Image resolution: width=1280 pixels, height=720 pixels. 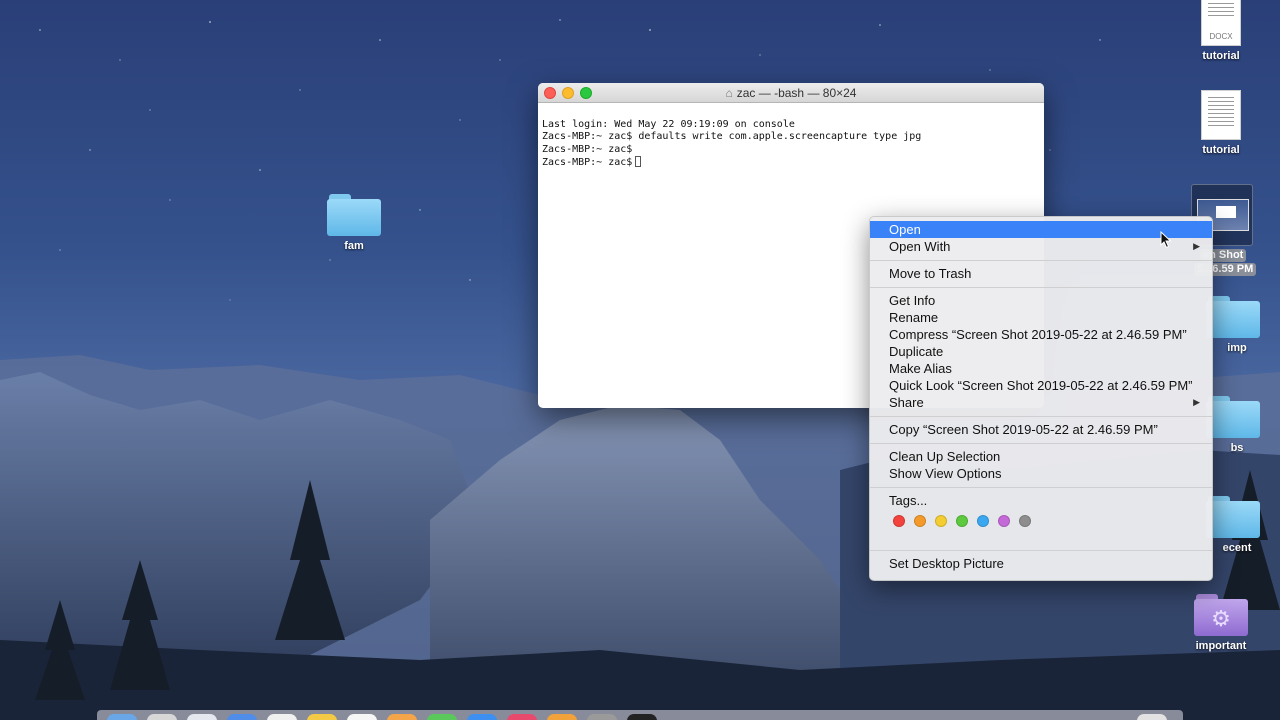 What do you see at coordinates (1025, 521) in the screenshot?
I see `tag-gray-button` at bounding box center [1025, 521].